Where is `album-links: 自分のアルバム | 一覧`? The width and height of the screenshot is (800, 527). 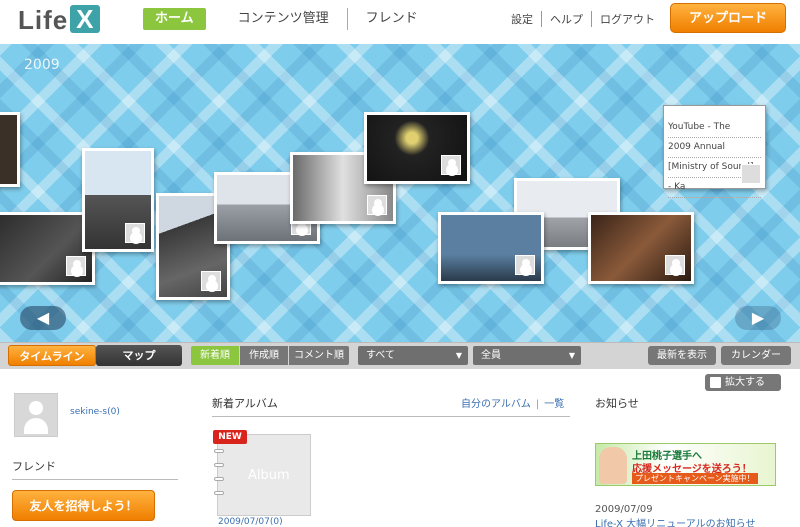
album-links: 自分のアルバム | 一覧 is located at coordinates (513, 404).